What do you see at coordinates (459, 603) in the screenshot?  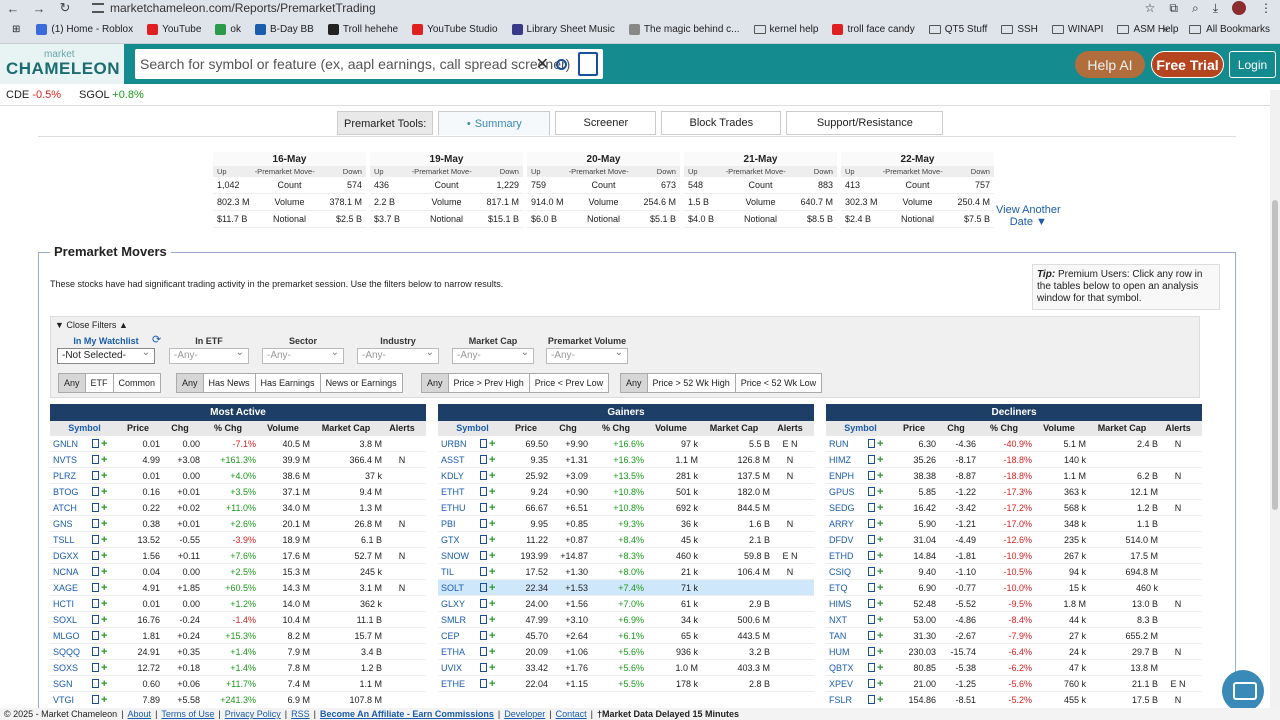 I see `row-symbol: GLXY` at bounding box center [459, 603].